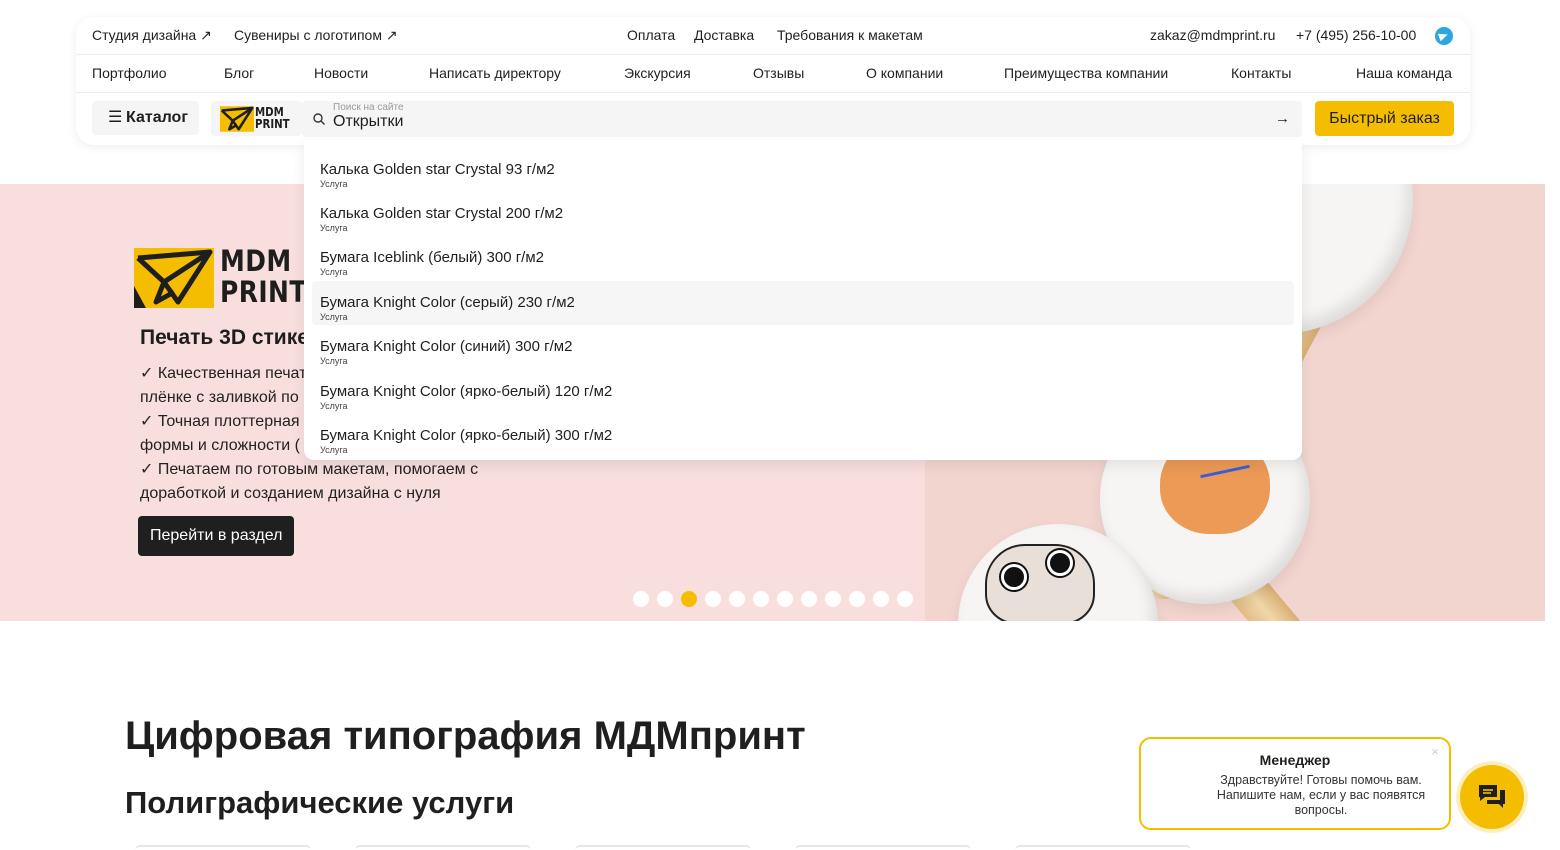 The image size is (1560, 850). Describe the element at coordinates (1261, 73) in the screenshot. I see `nav-contacts: Контакты` at that location.